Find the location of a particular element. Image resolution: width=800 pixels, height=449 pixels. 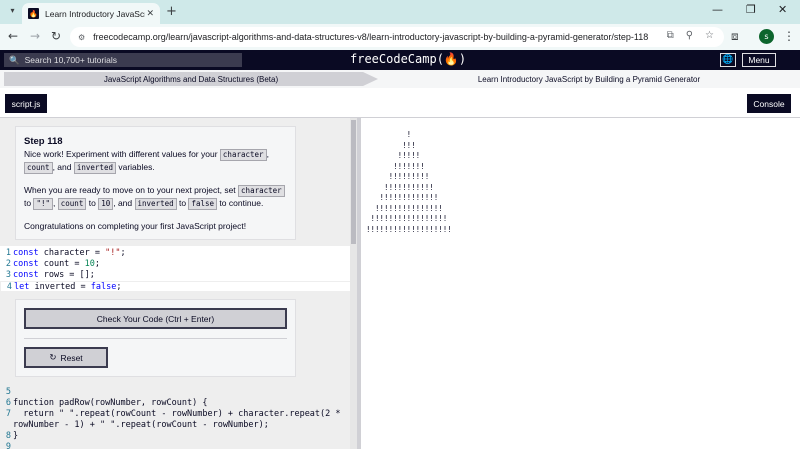

tab-title: Learn Introductory JavaScript b is located at coordinates (95, 13).